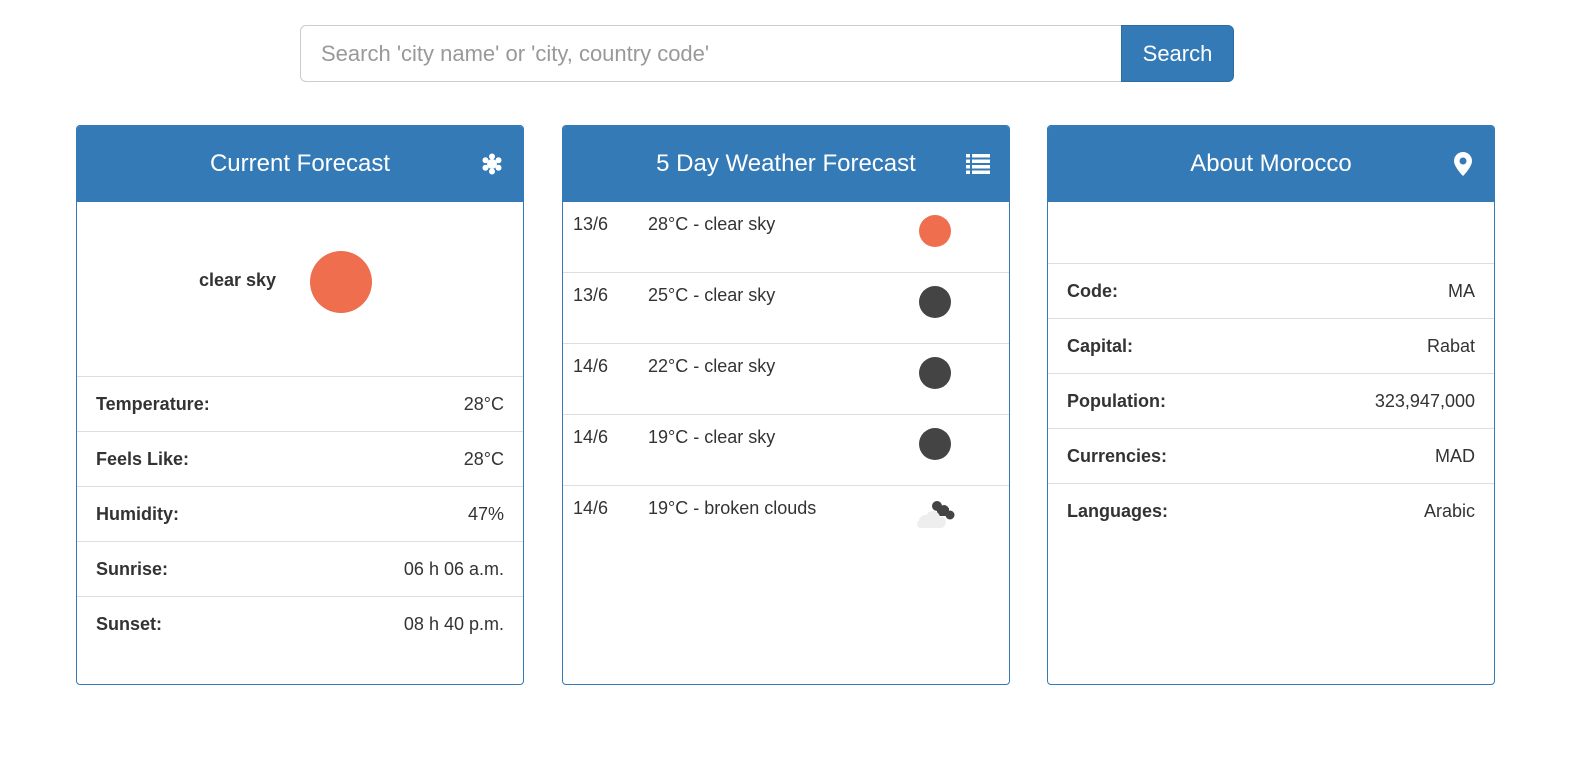  I want to click on forecast-text: 22°C - clear sky, so click(712, 366).